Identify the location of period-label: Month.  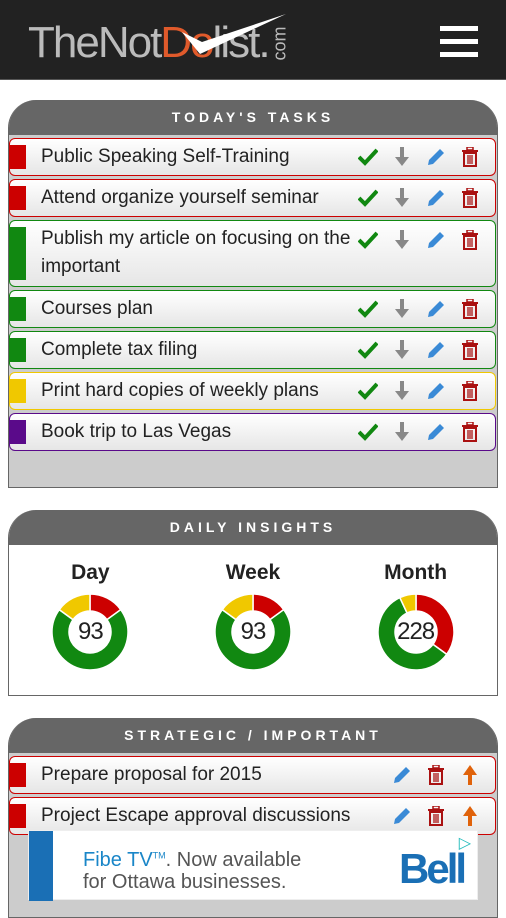
(416, 572).